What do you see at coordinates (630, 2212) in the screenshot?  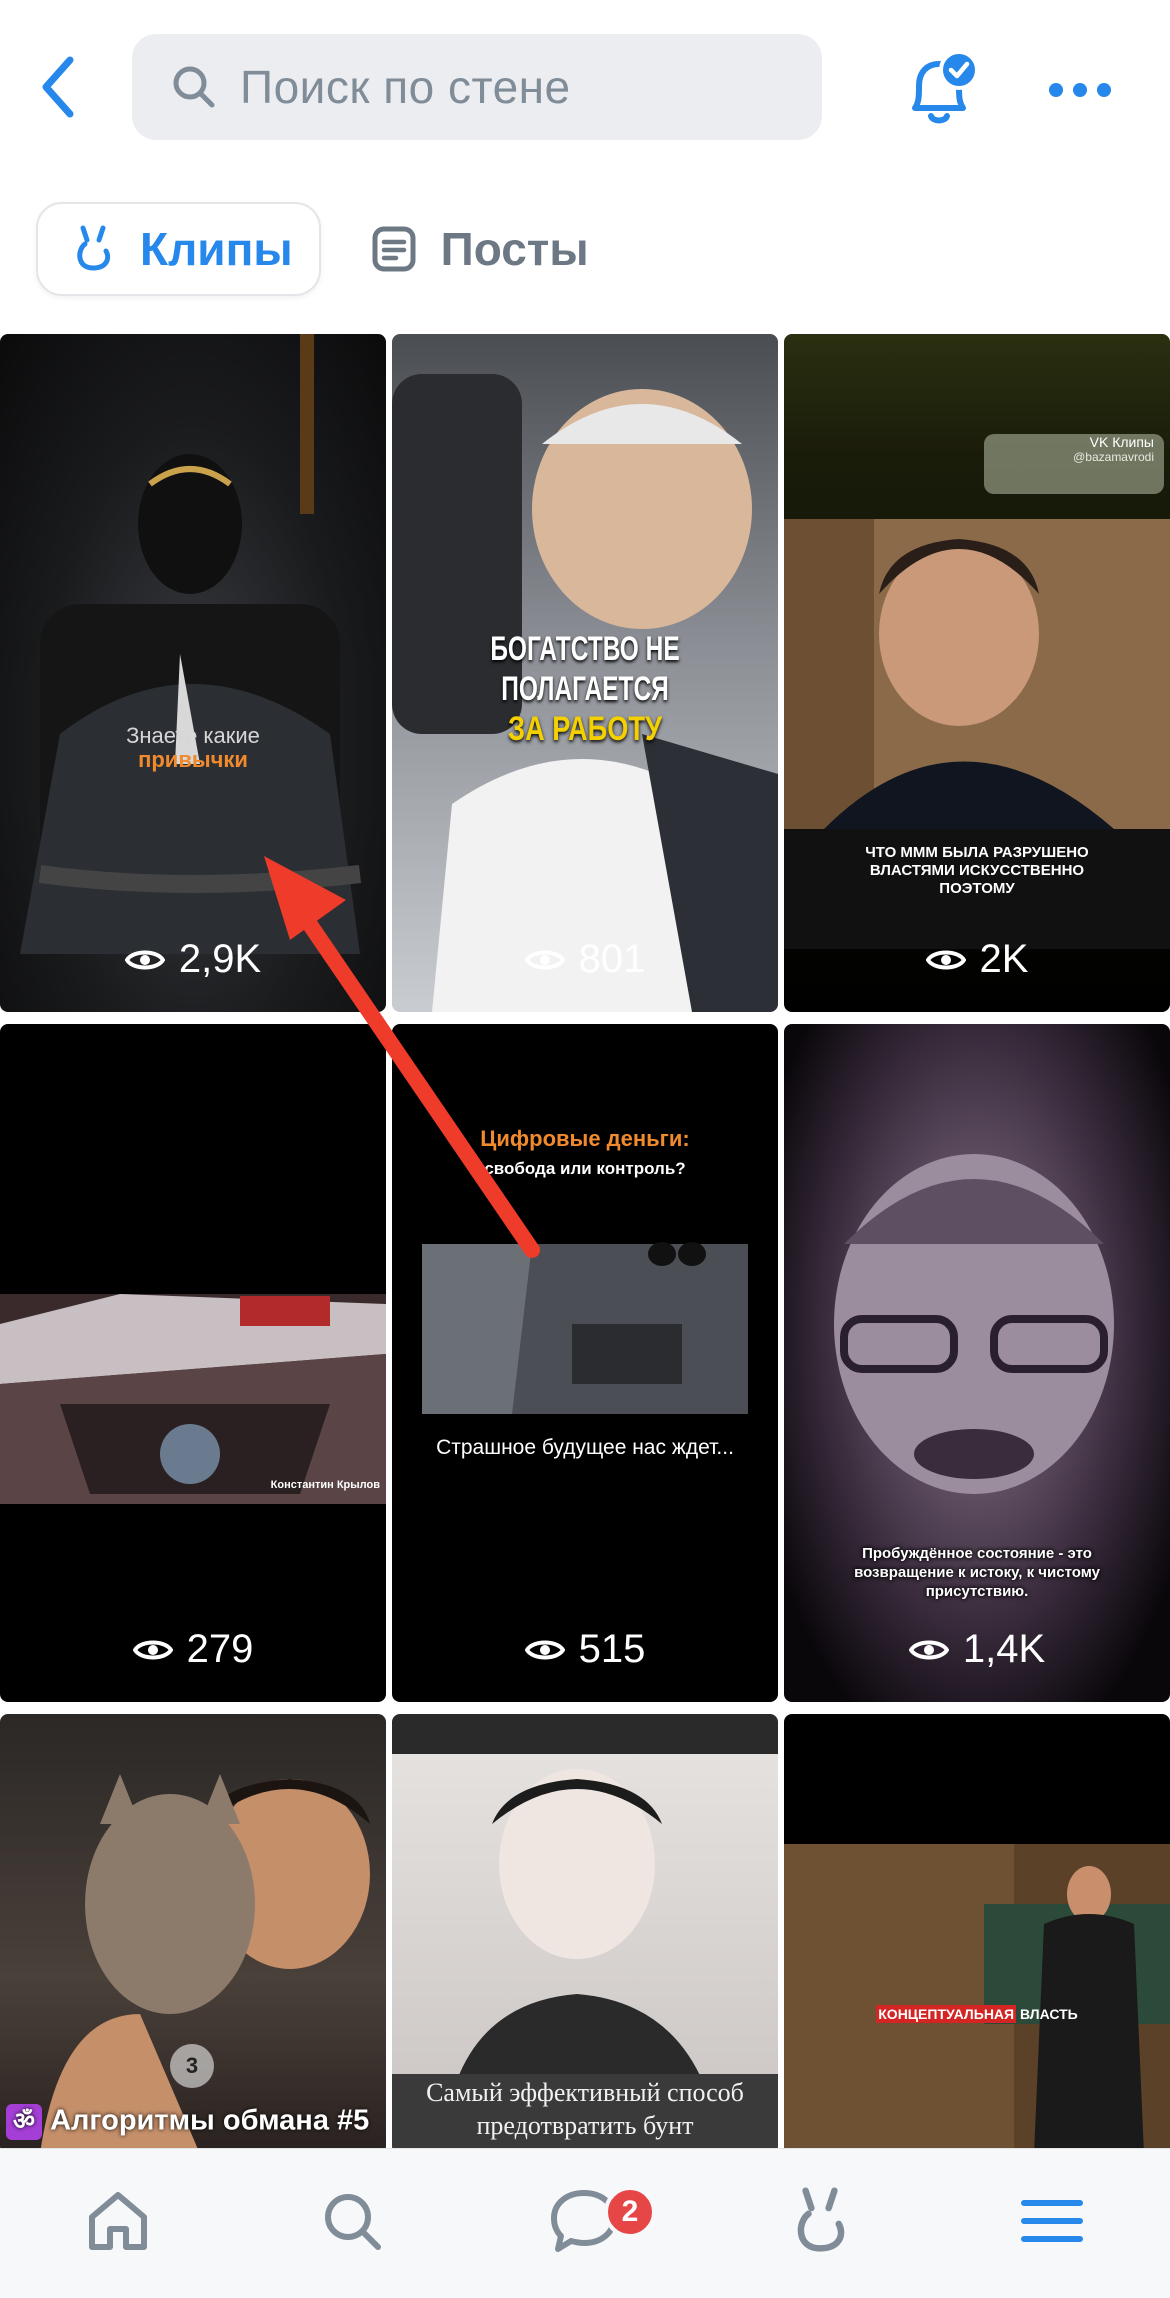 I see `messages-badge: 2` at bounding box center [630, 2212].